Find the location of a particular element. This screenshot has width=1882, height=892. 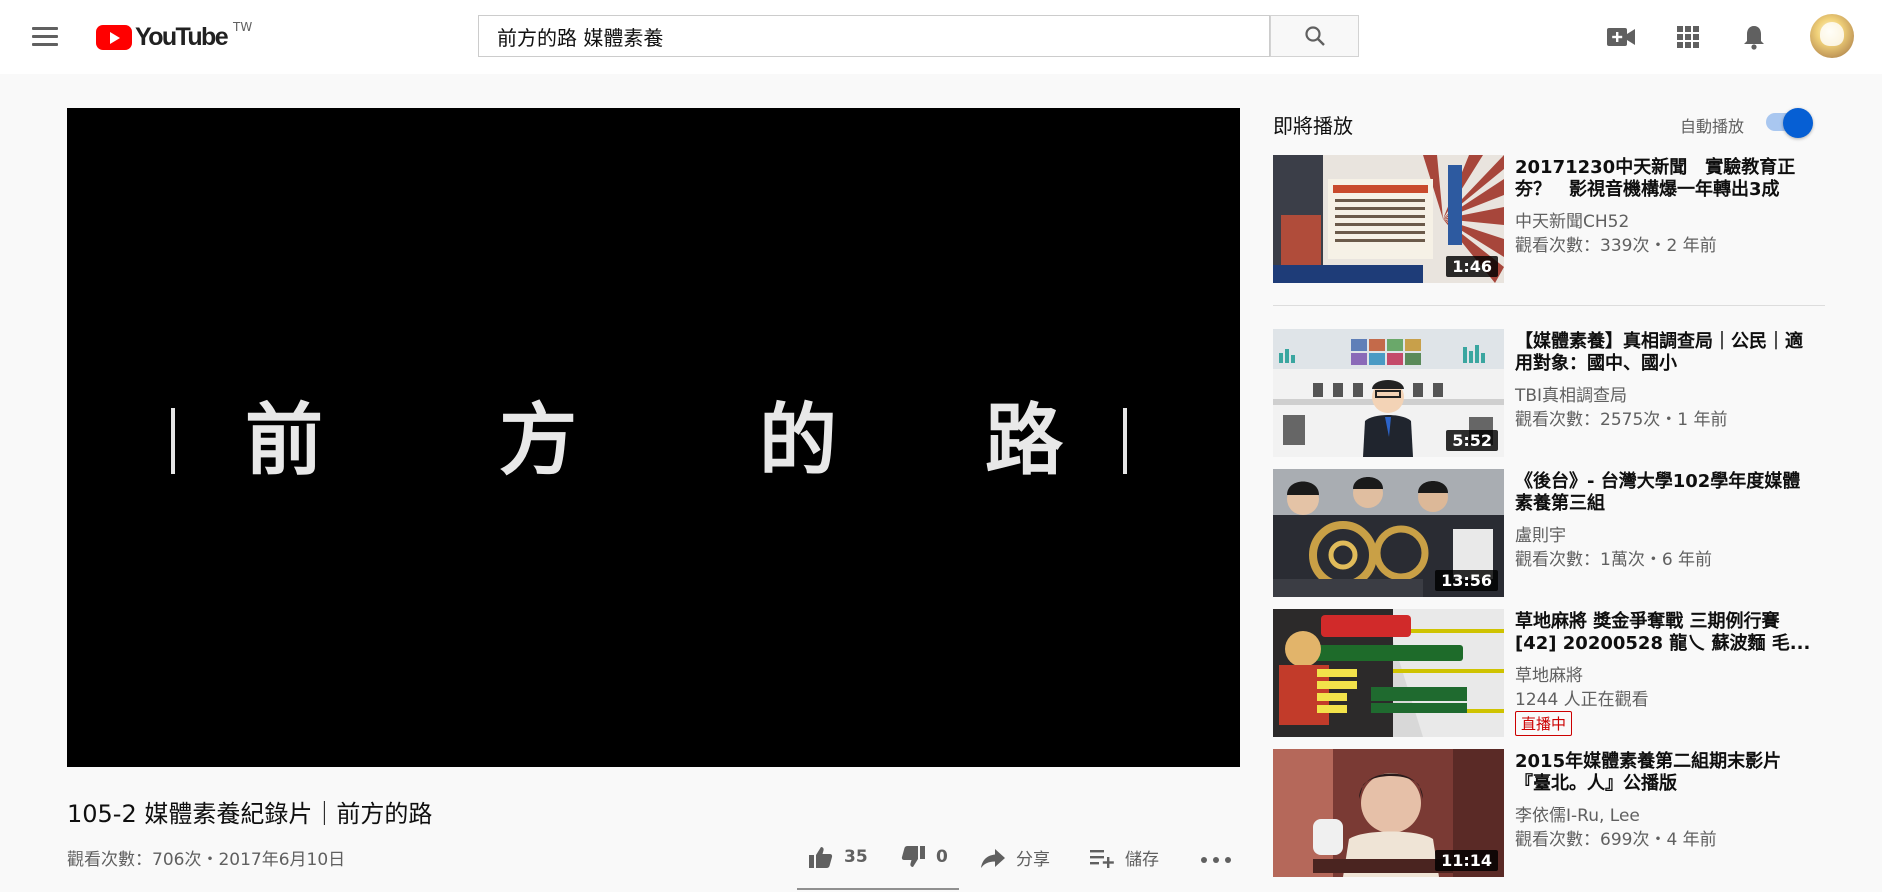

video-thumbnail: 11:14 is located at coordinates (1388, 813).